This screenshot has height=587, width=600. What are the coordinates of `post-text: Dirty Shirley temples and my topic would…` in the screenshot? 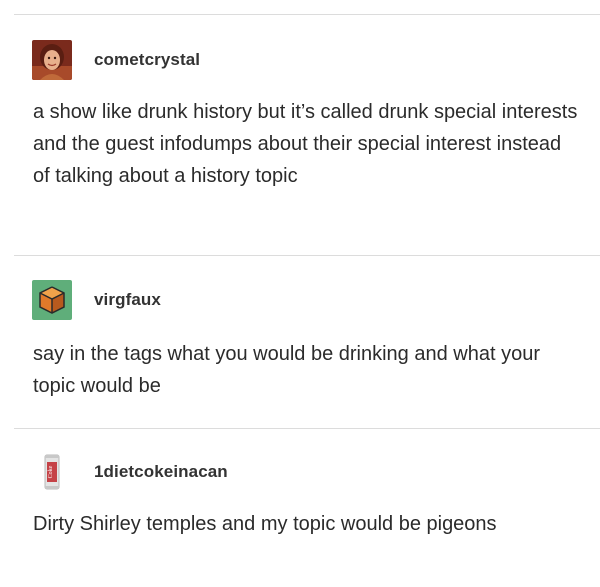 It's located at (265, 524).